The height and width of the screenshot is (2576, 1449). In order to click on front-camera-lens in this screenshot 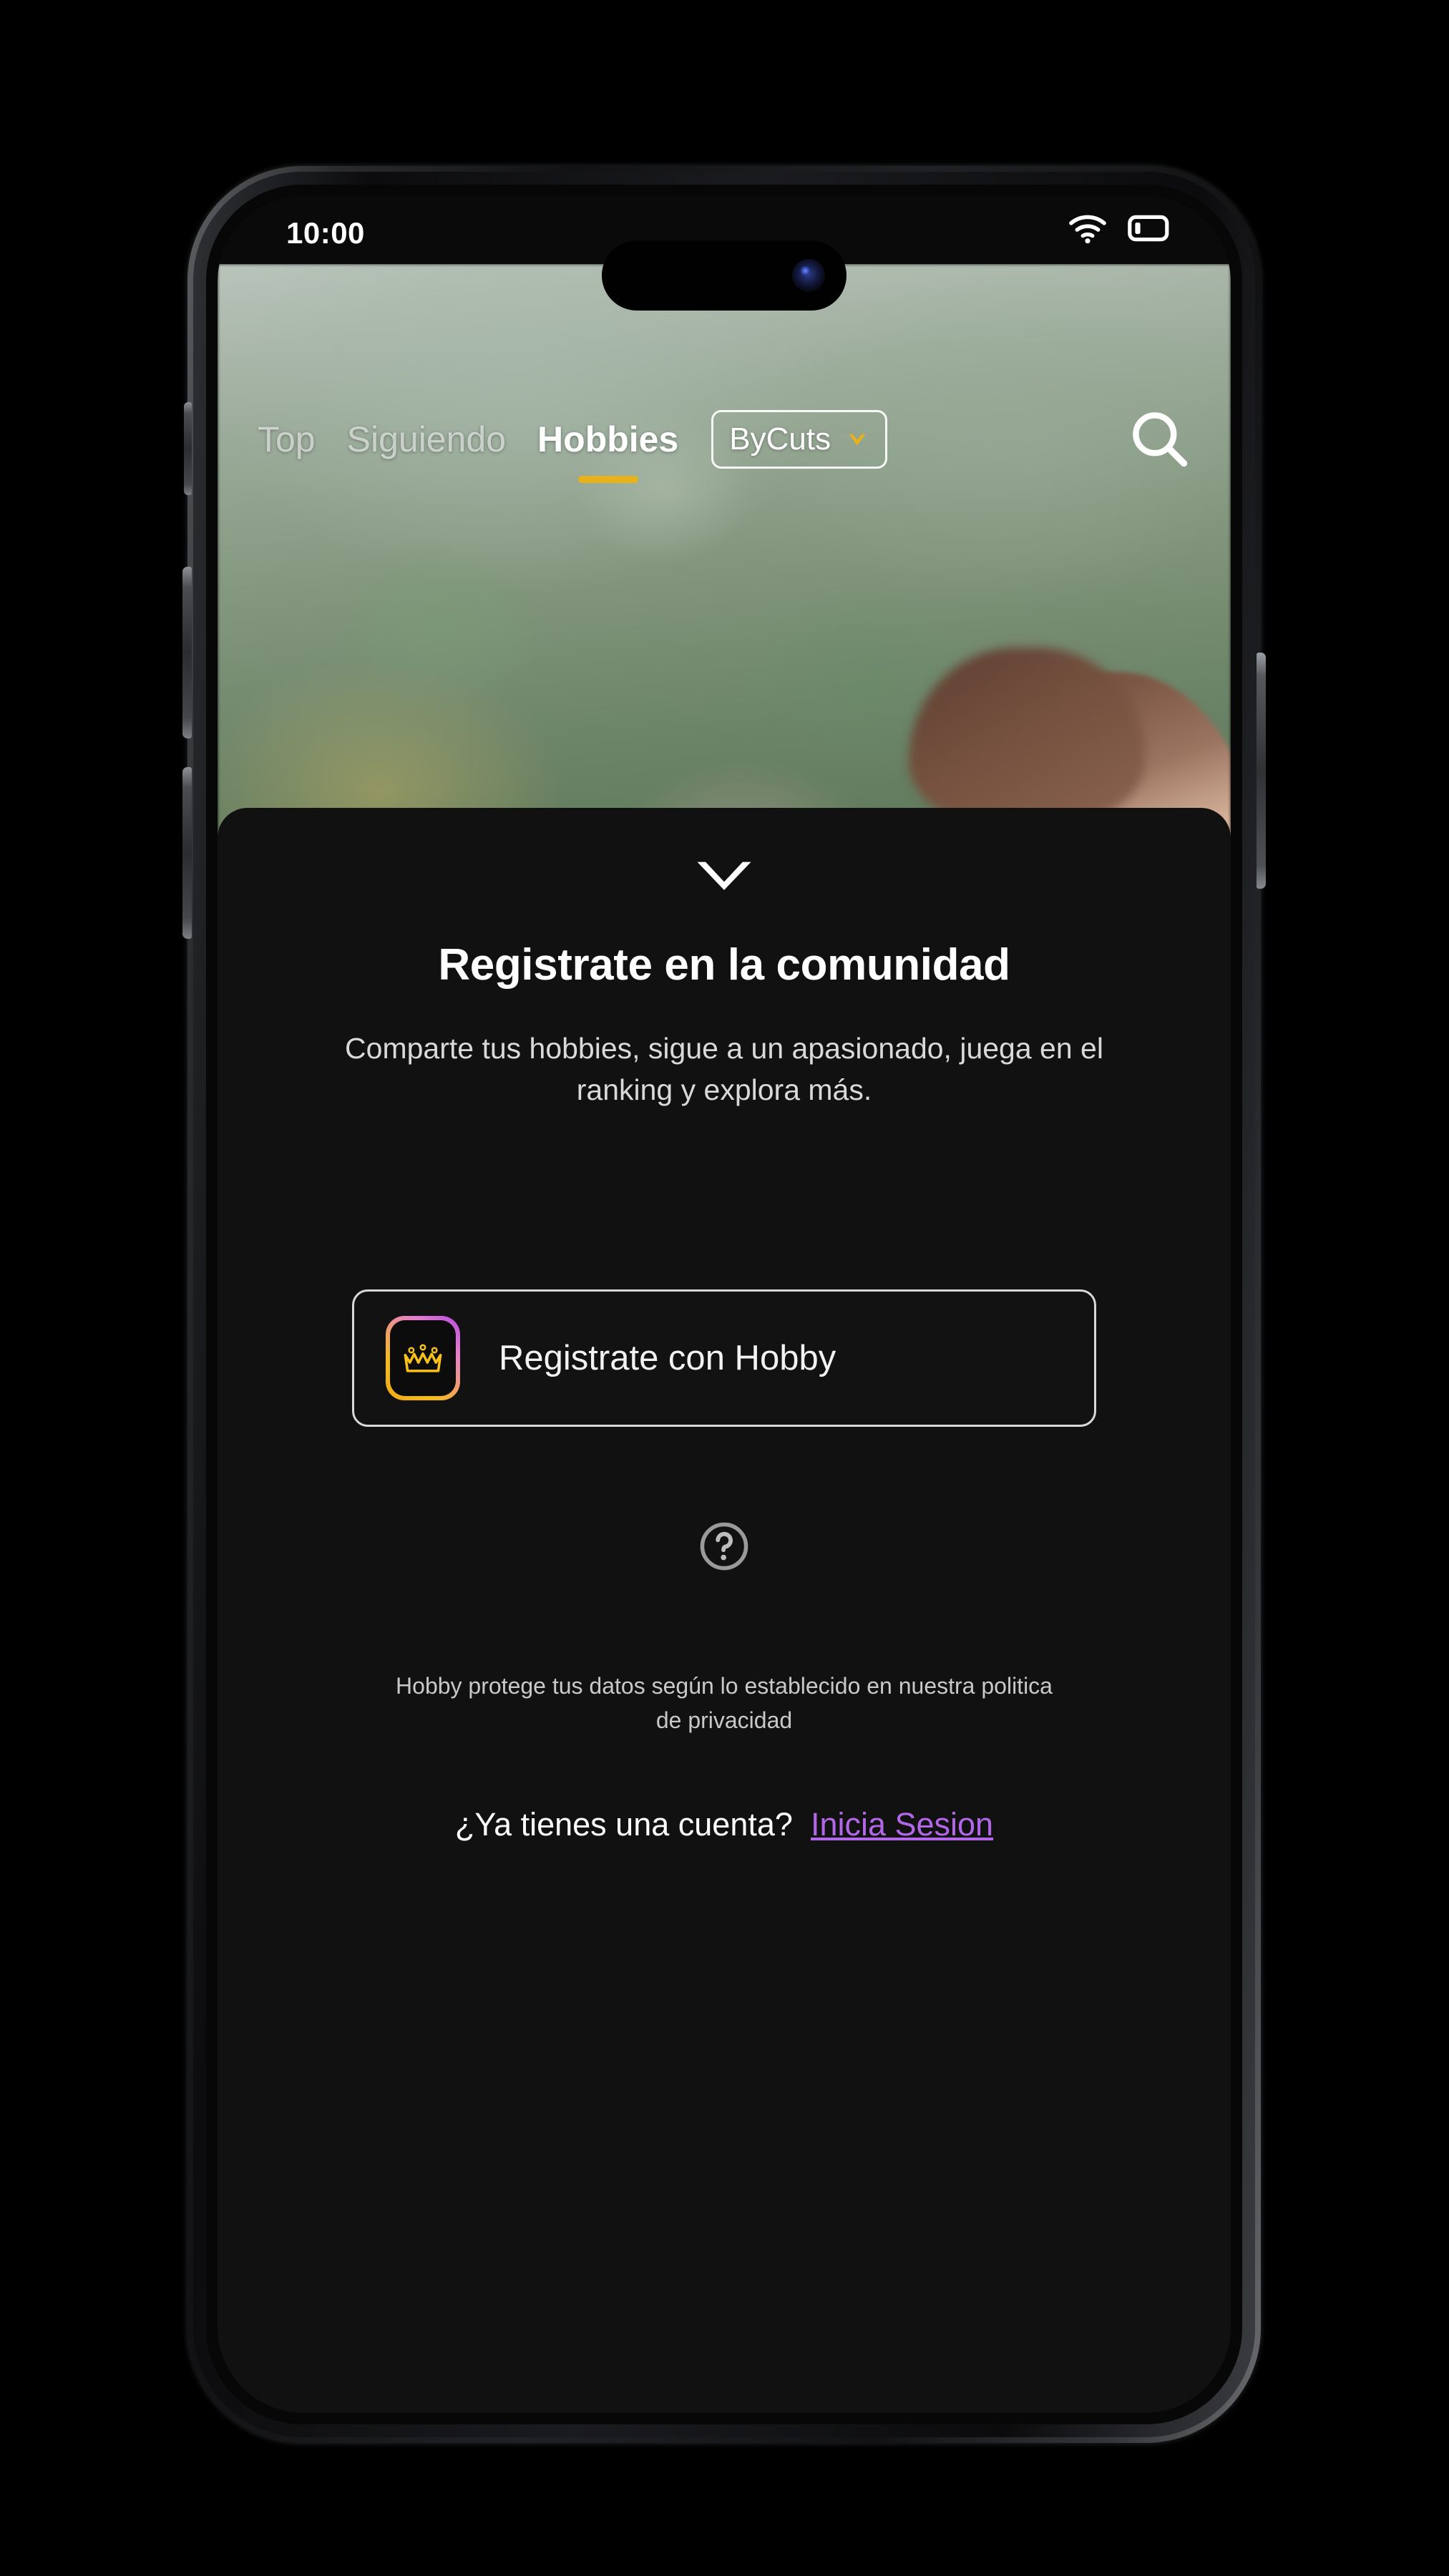, I will do `click(808, 275)`.